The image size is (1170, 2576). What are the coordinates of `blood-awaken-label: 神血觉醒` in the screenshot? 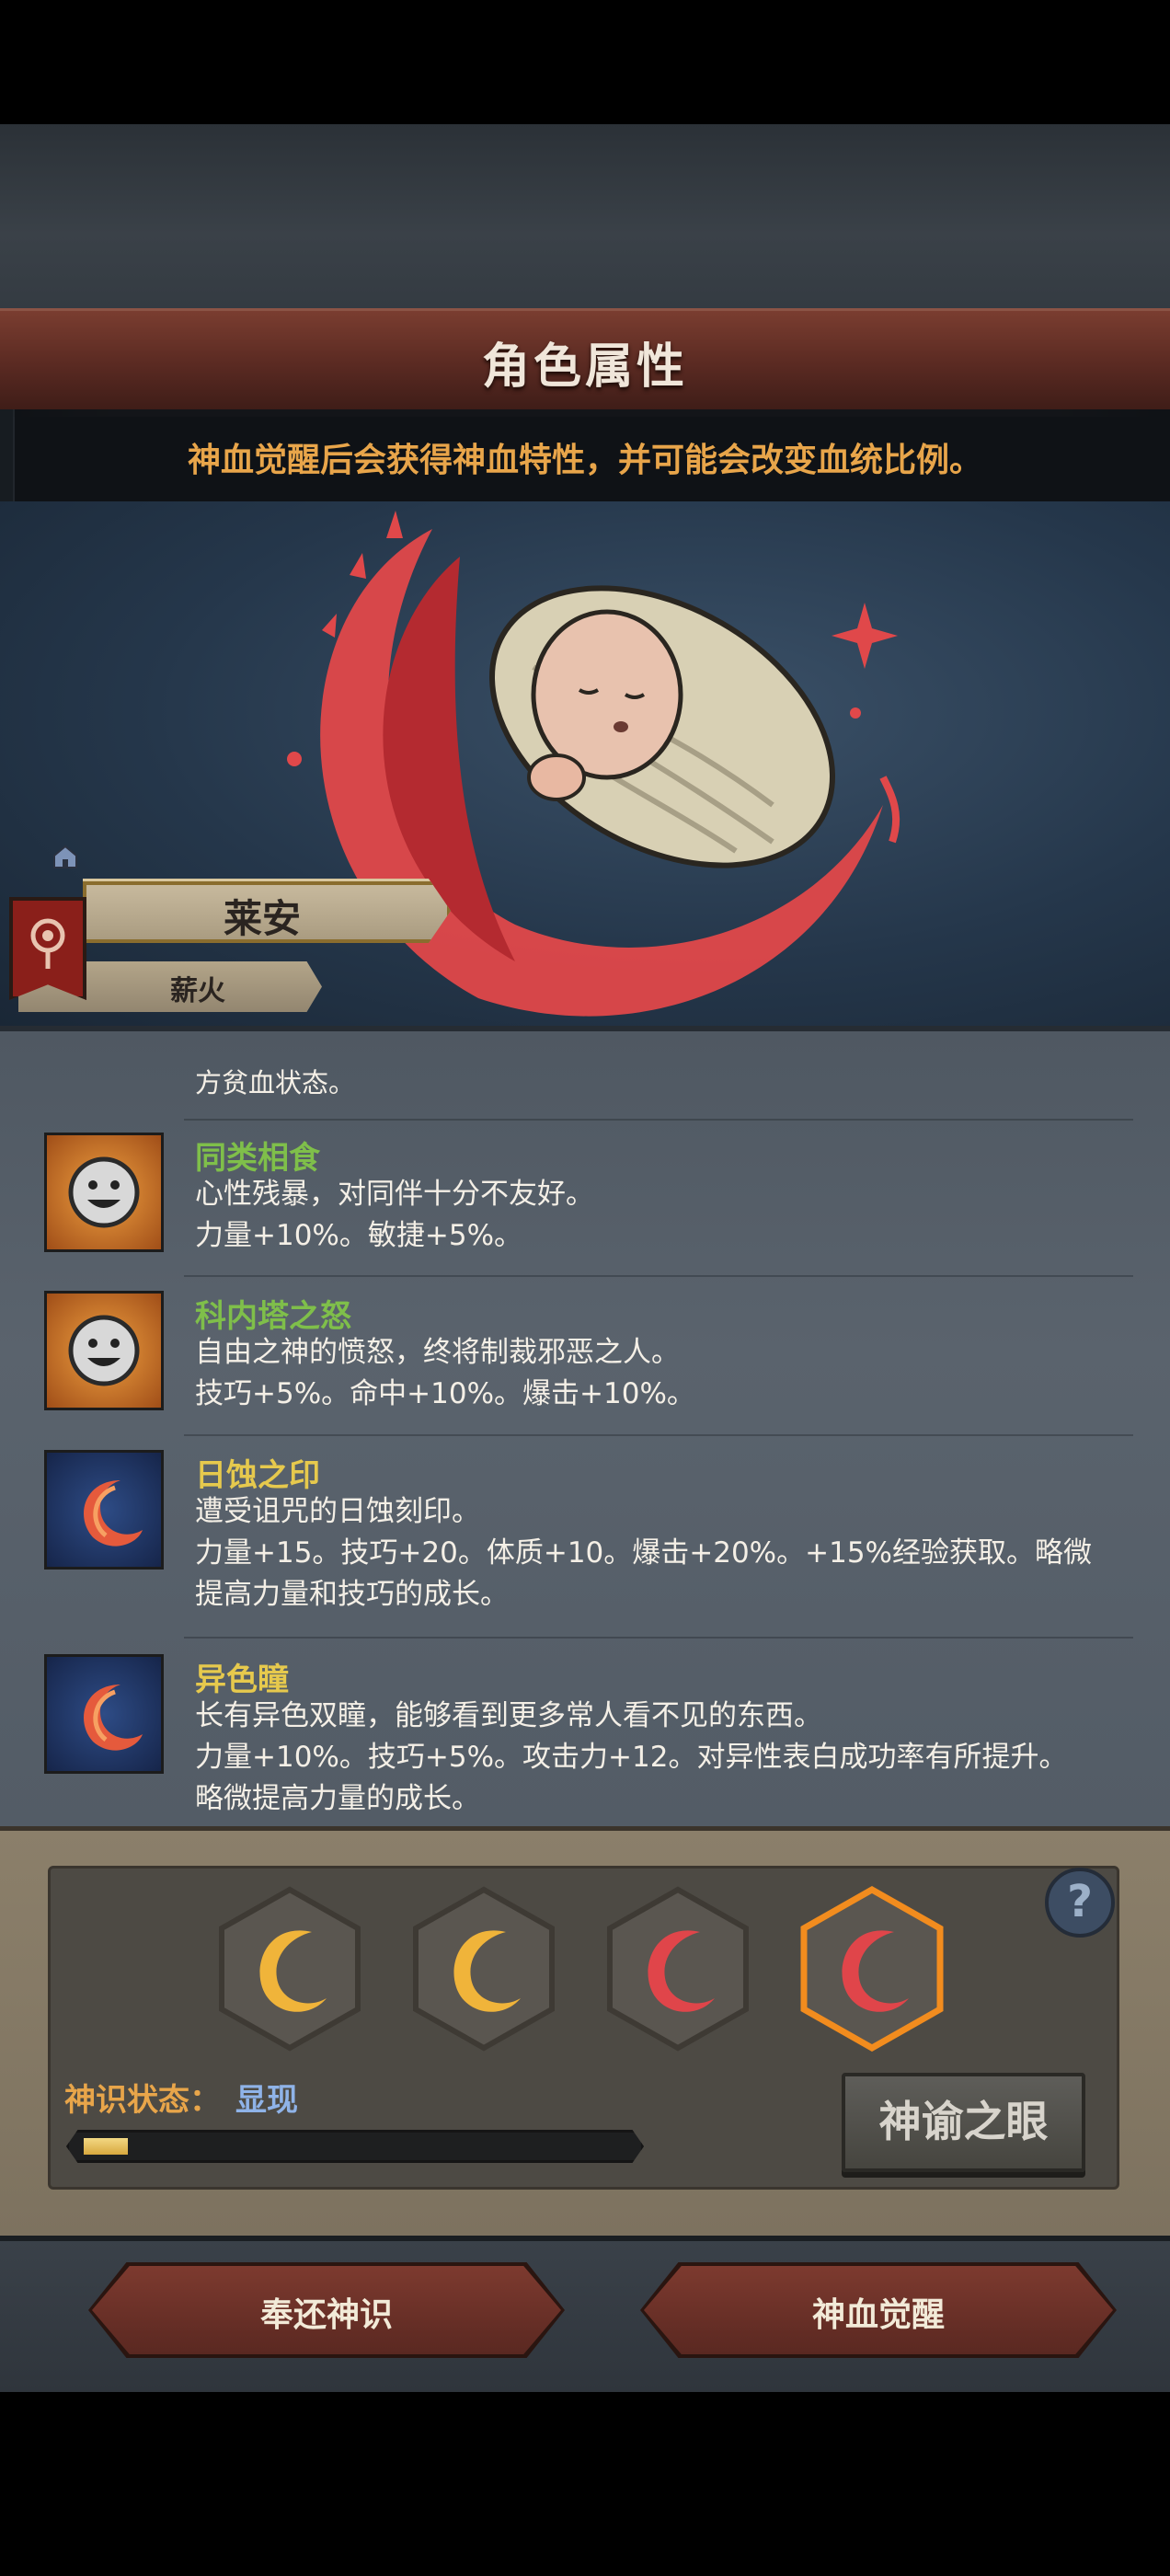 It's located at (878, 2315).